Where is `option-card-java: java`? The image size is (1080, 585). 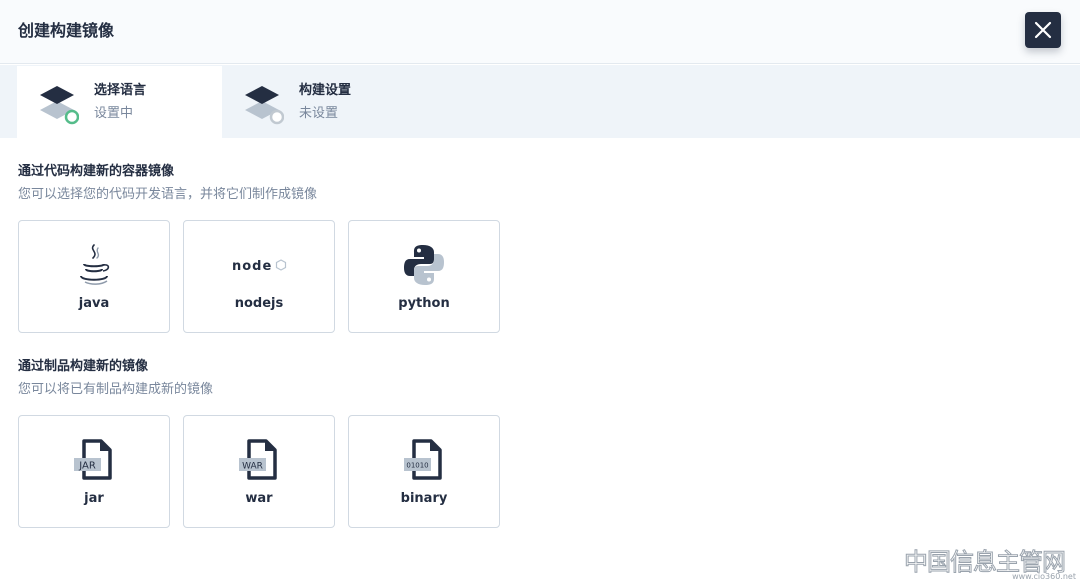 option-card-java: java is located at coordinates (94, 276).